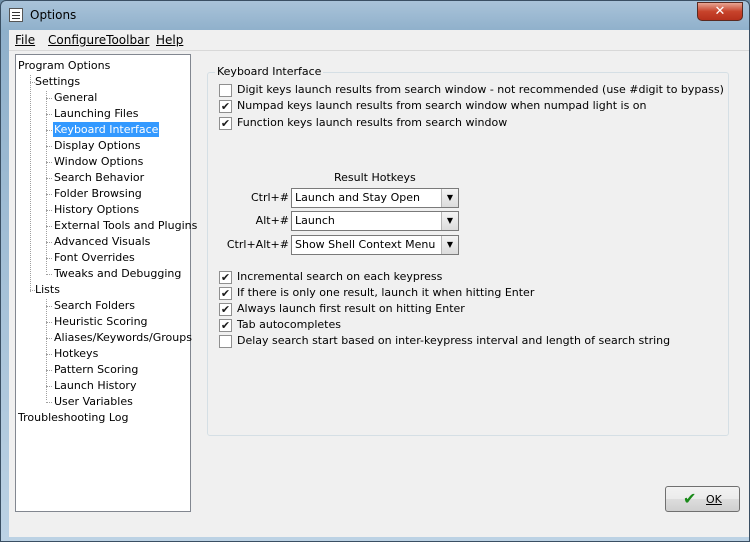 This screenshot has width=750, height=542. Describe the element at coordinates (96, 209) in the screenshot. I see `tree-item-history-options: History Options` at that location.